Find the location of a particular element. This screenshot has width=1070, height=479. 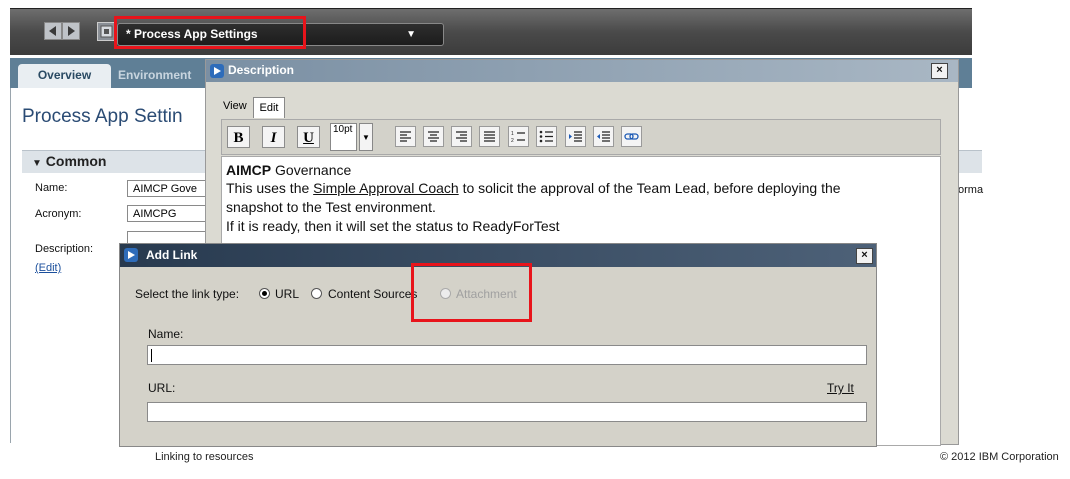

add-link-title: Add Link is located at coordinates (172, 255).